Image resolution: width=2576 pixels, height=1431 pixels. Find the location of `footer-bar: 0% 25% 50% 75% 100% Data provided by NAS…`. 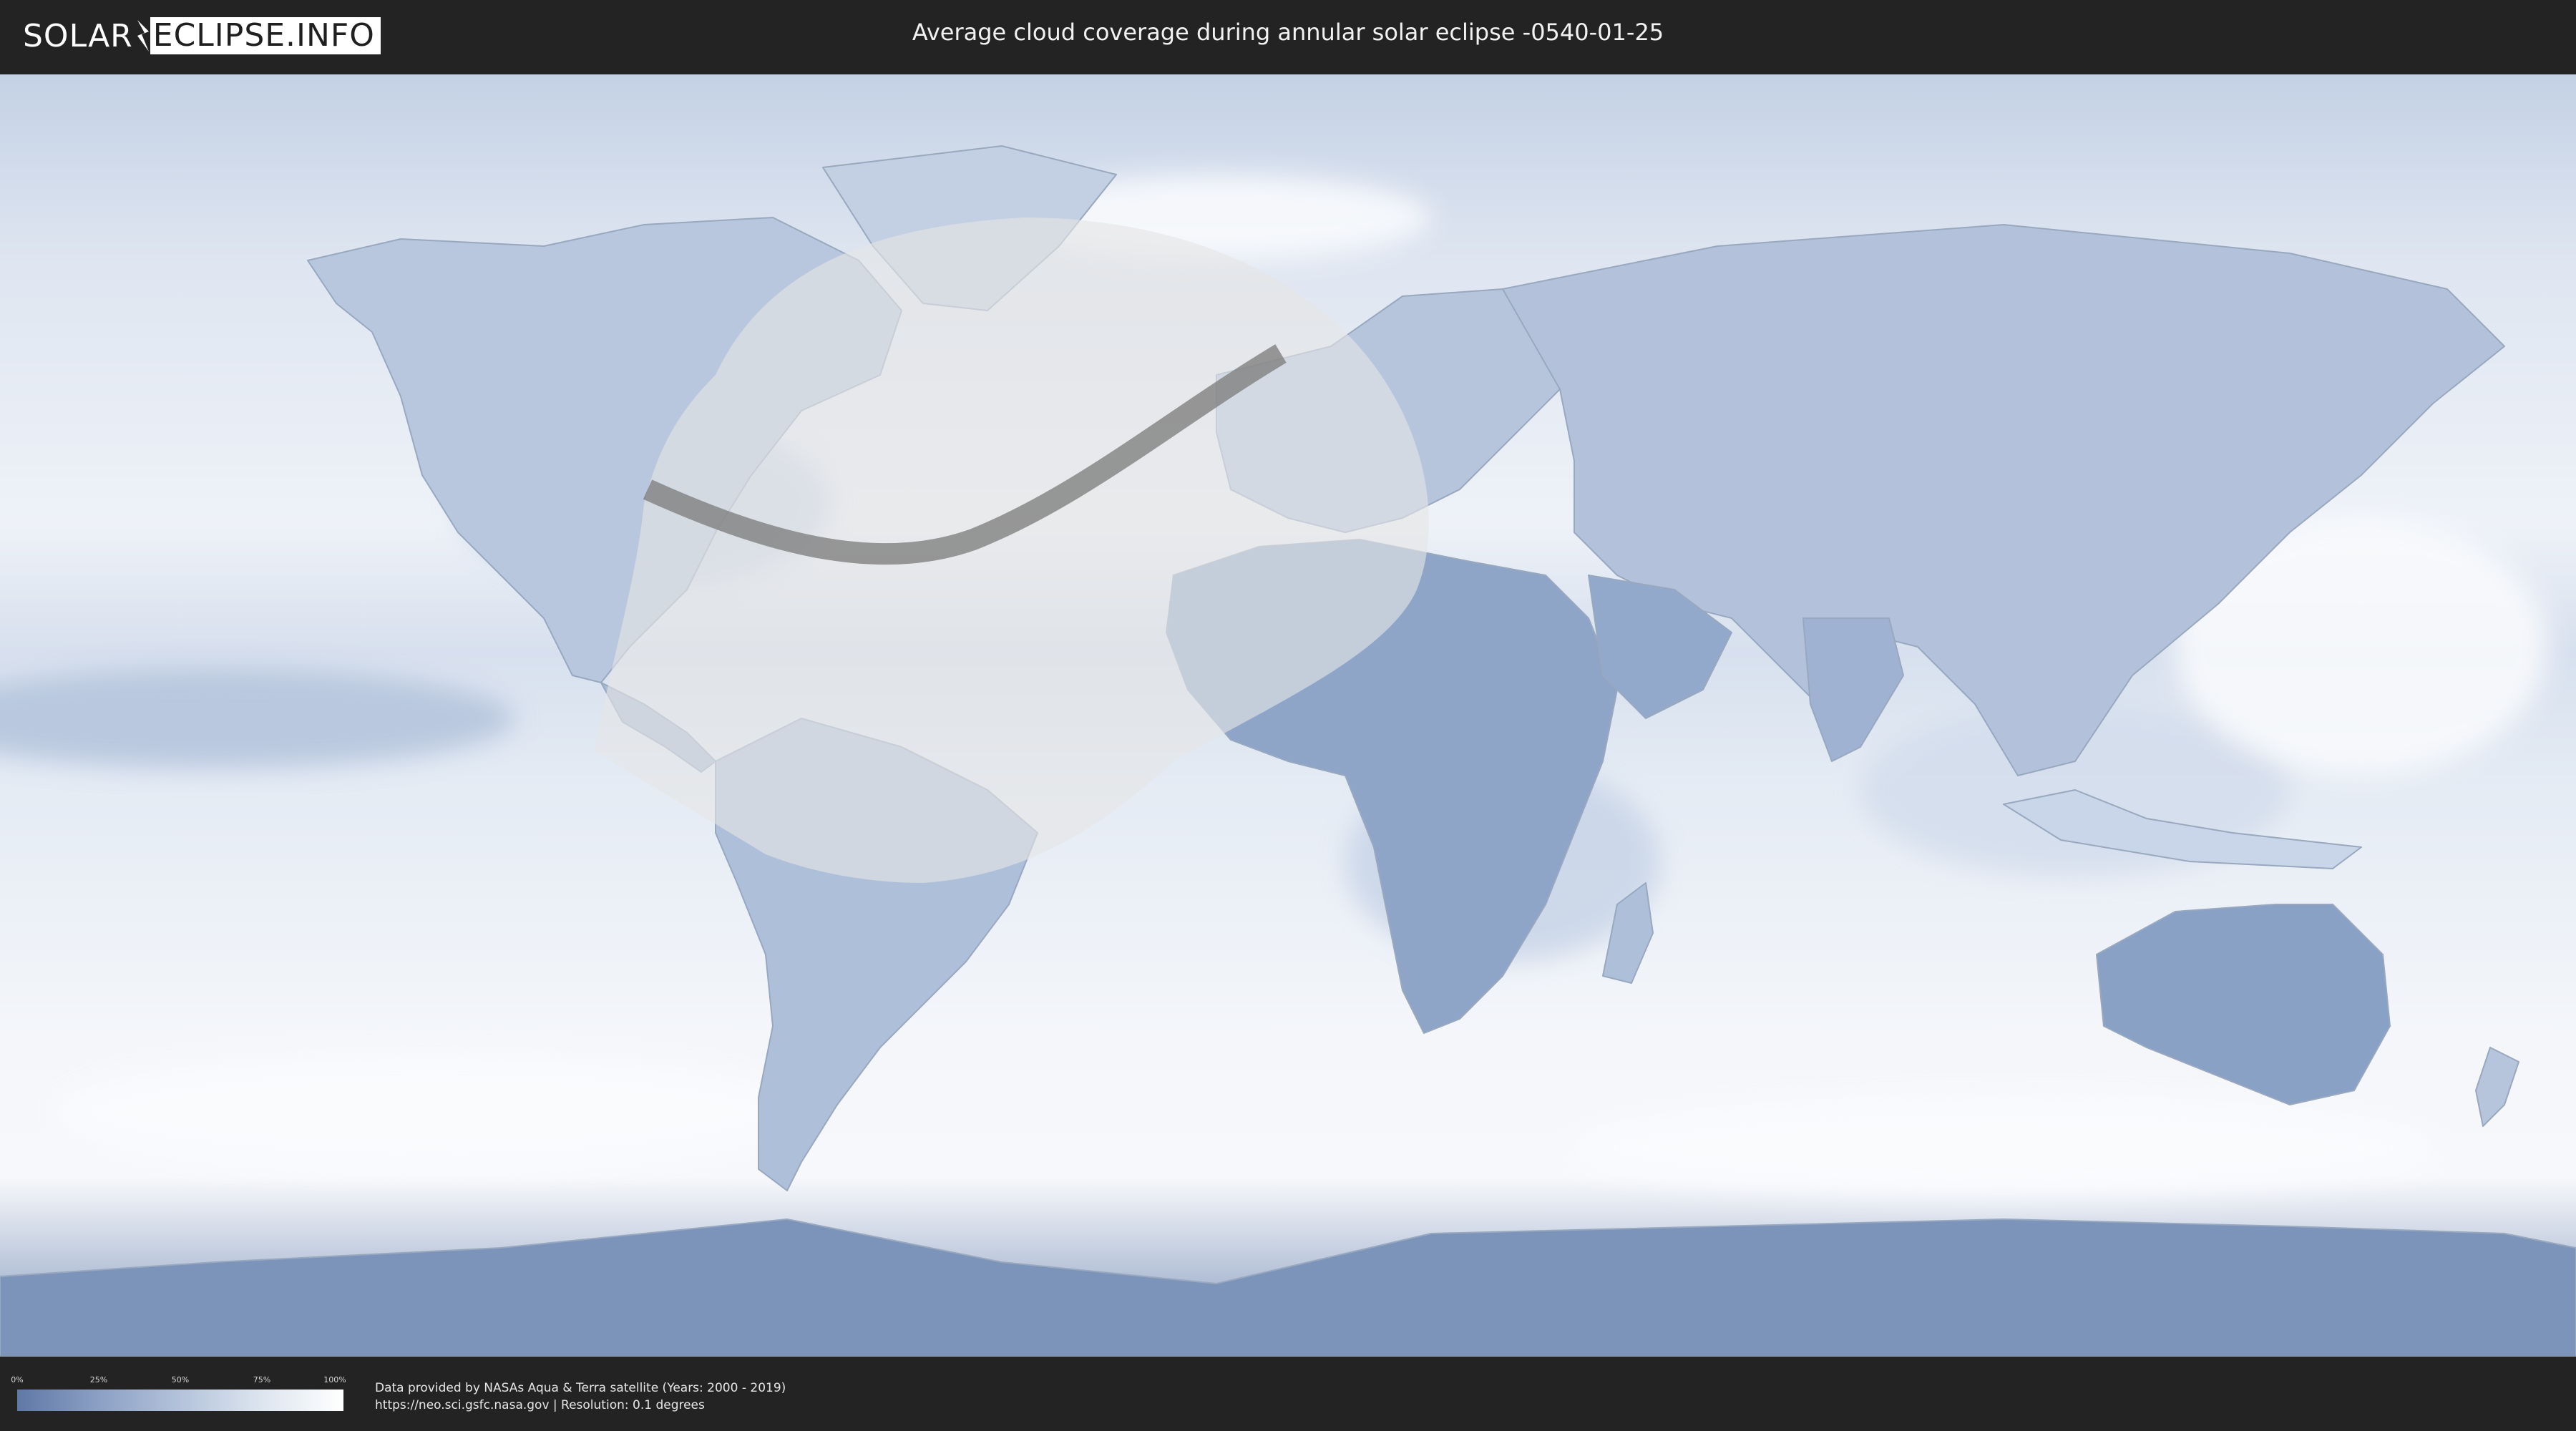

footer-bar: 0% 25% 50% 75% 100% Data provided by NAS… is located at coordinates (1288, 1394).